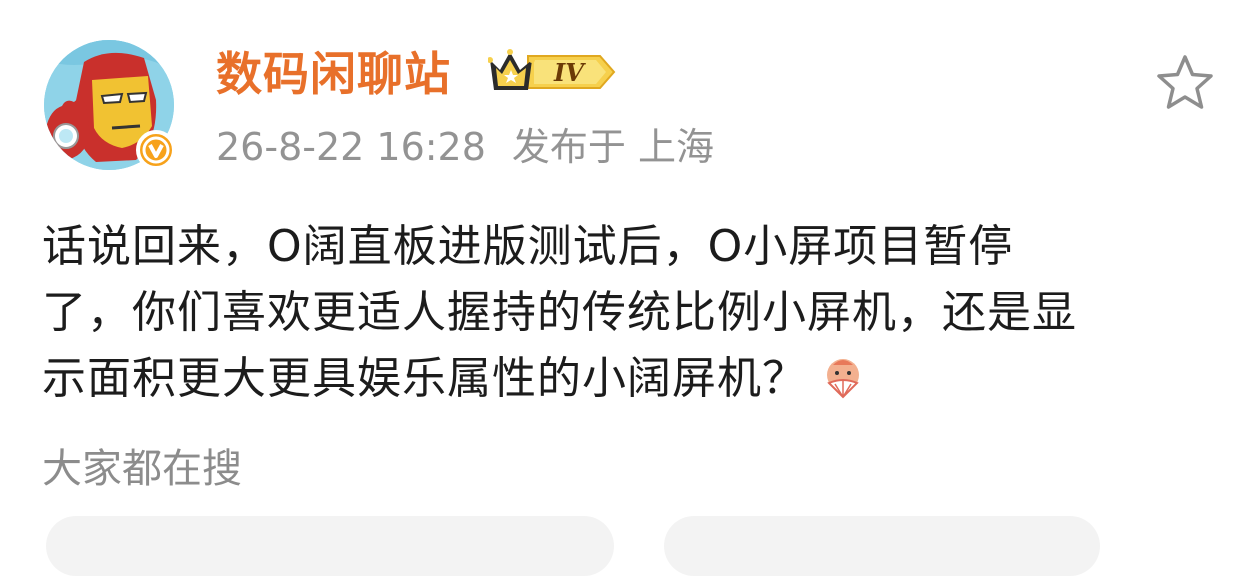  Describe the element at coordinates (110, 105) in the screenshot. I see `avatar` at that location.